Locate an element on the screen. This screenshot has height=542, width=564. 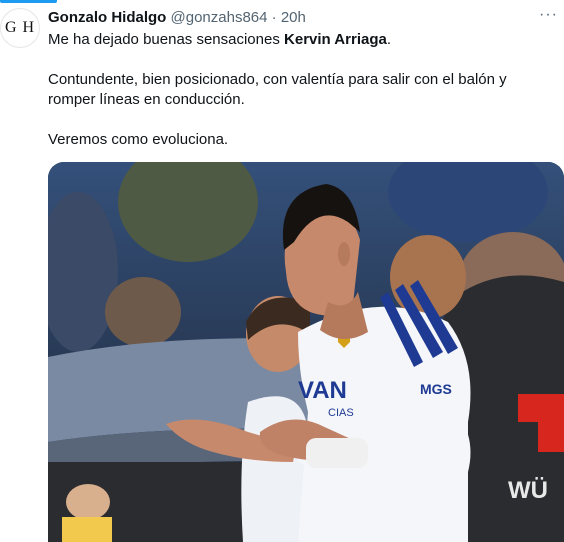
author-name: Gonzalo Hidalgo is located at coordinates (107, 17).